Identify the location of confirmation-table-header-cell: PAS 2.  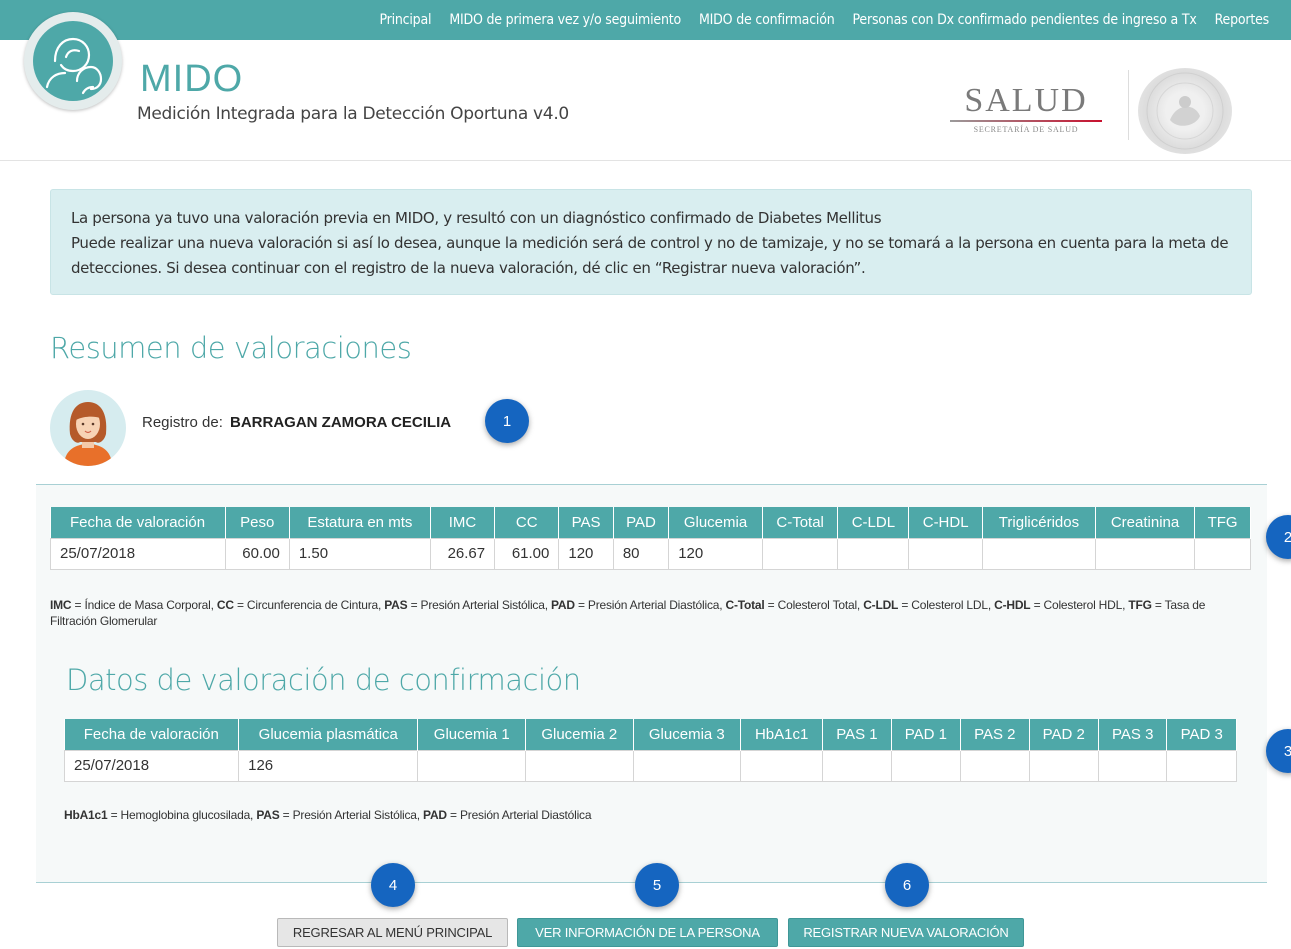
(995, 734).